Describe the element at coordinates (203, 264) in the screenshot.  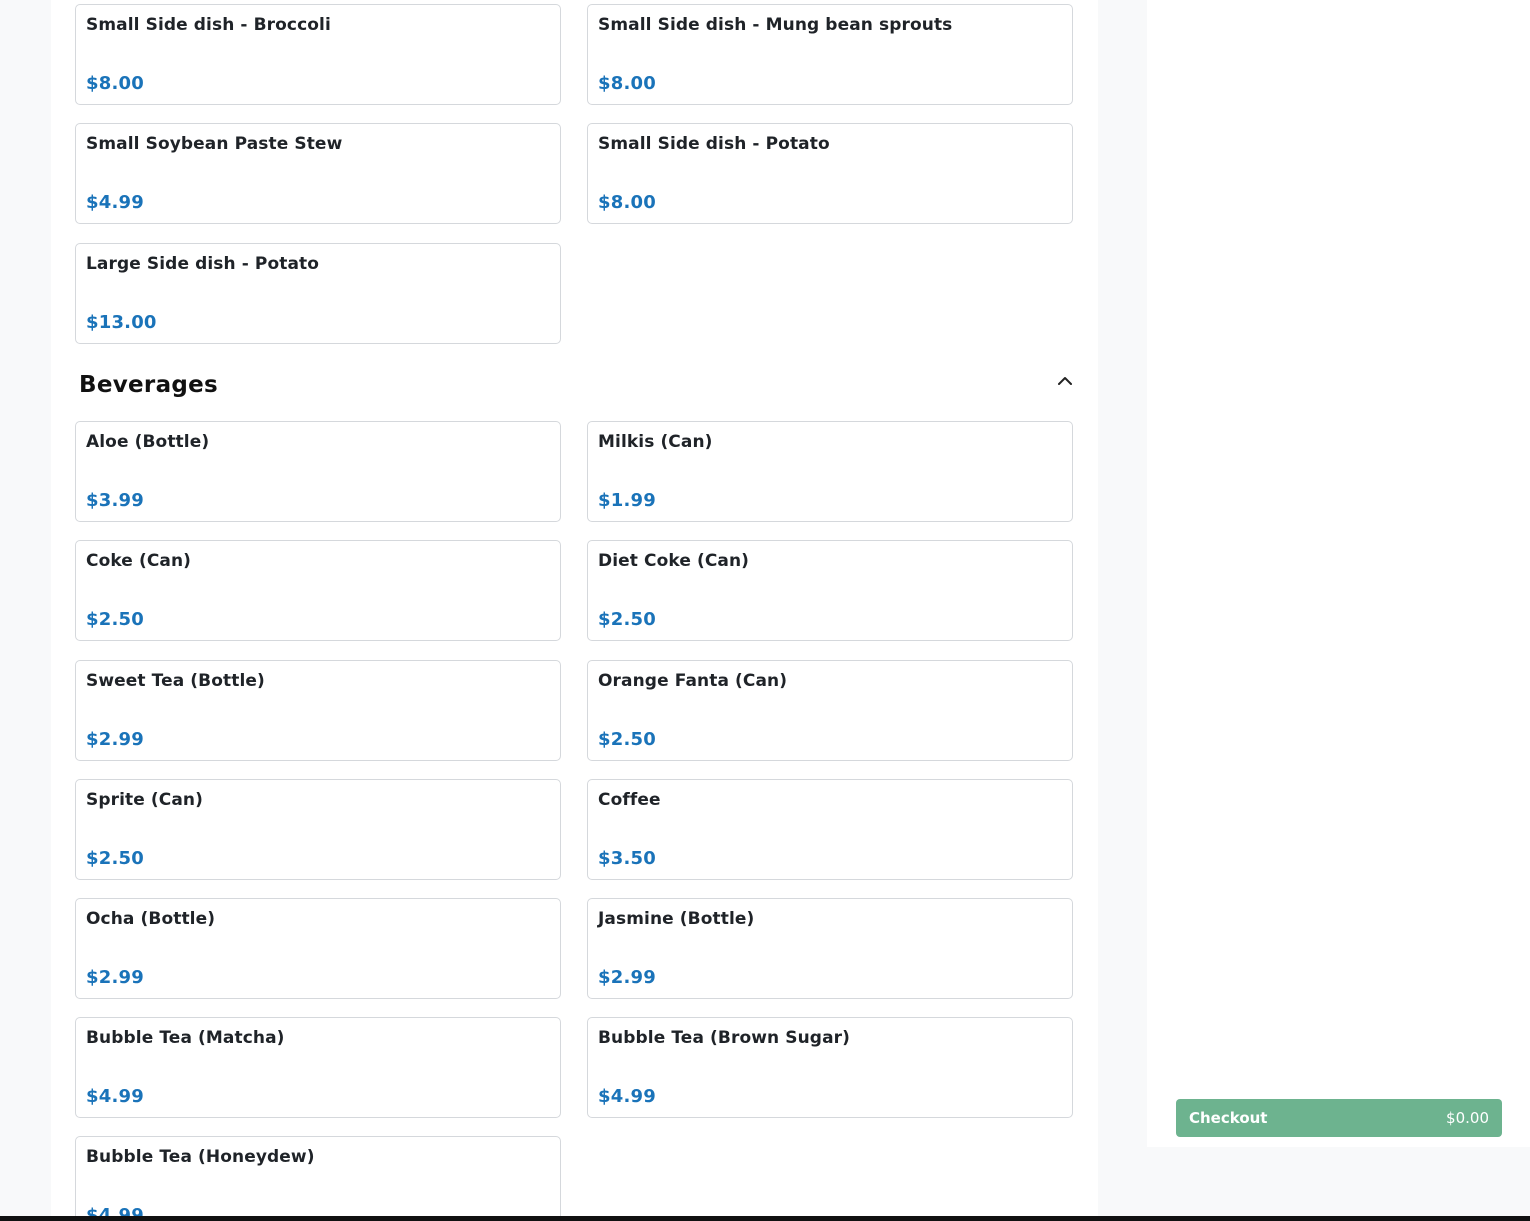
I see `item-name: Large Side dish - Potato` at that location.